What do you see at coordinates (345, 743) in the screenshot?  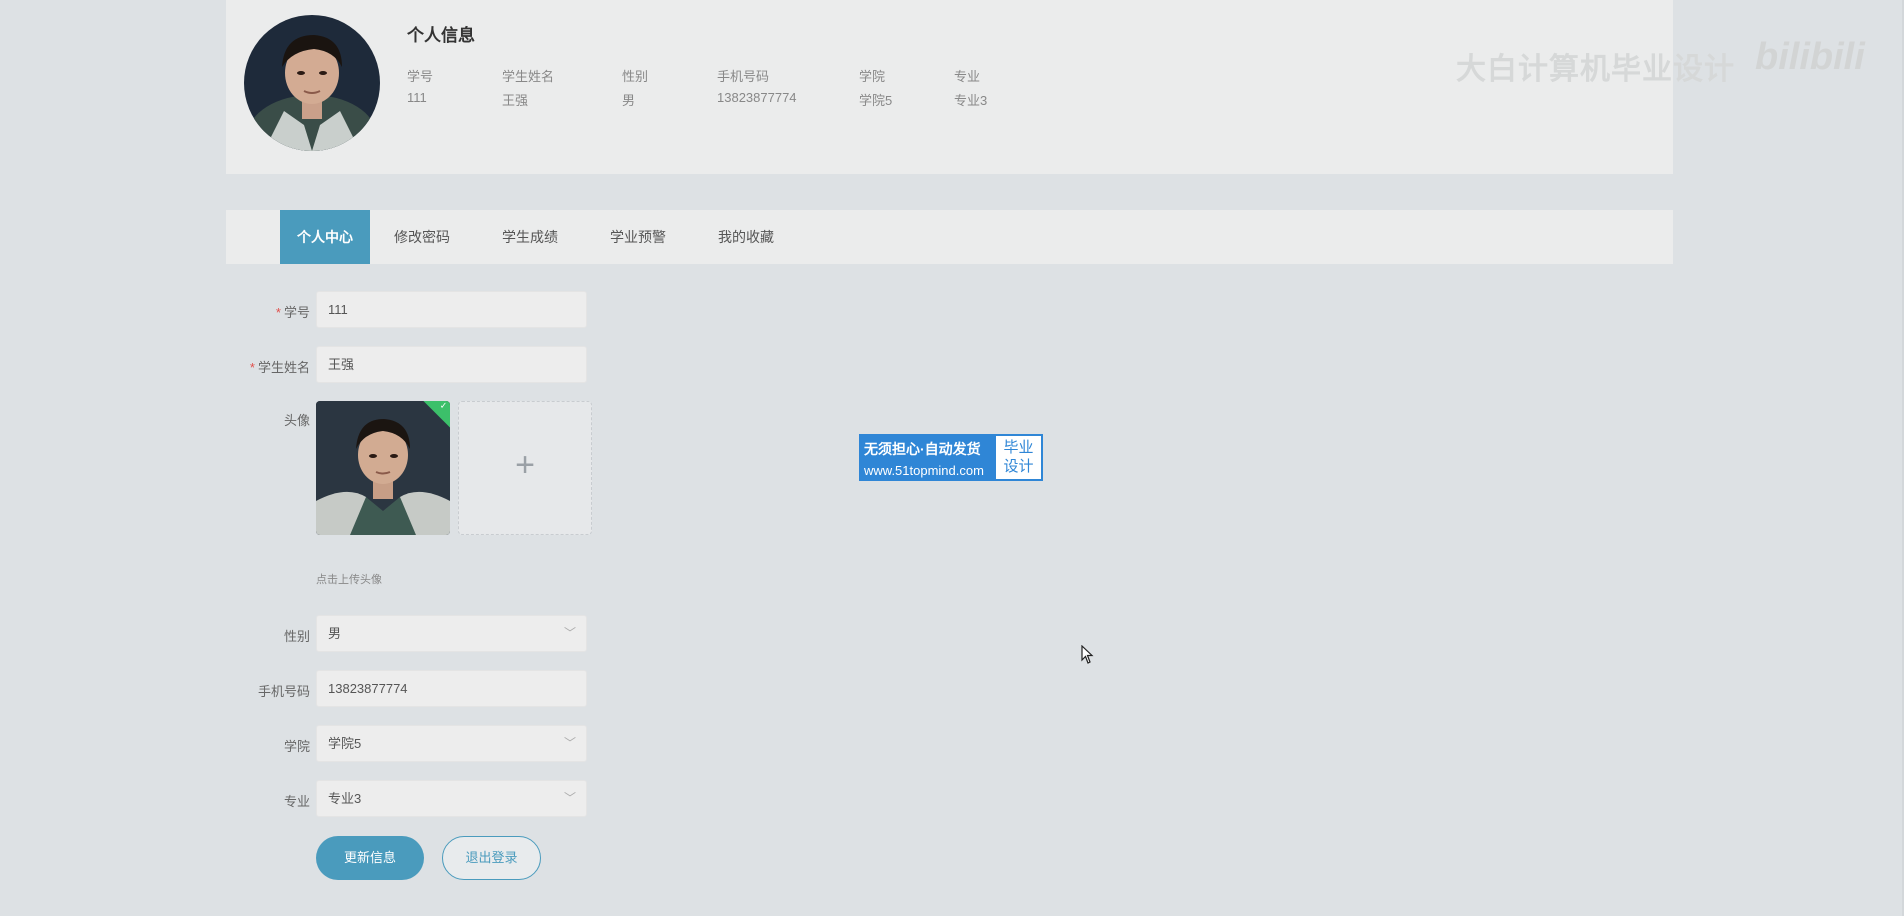 I see `college-value: 学院5` at bounding box center [345, 743].